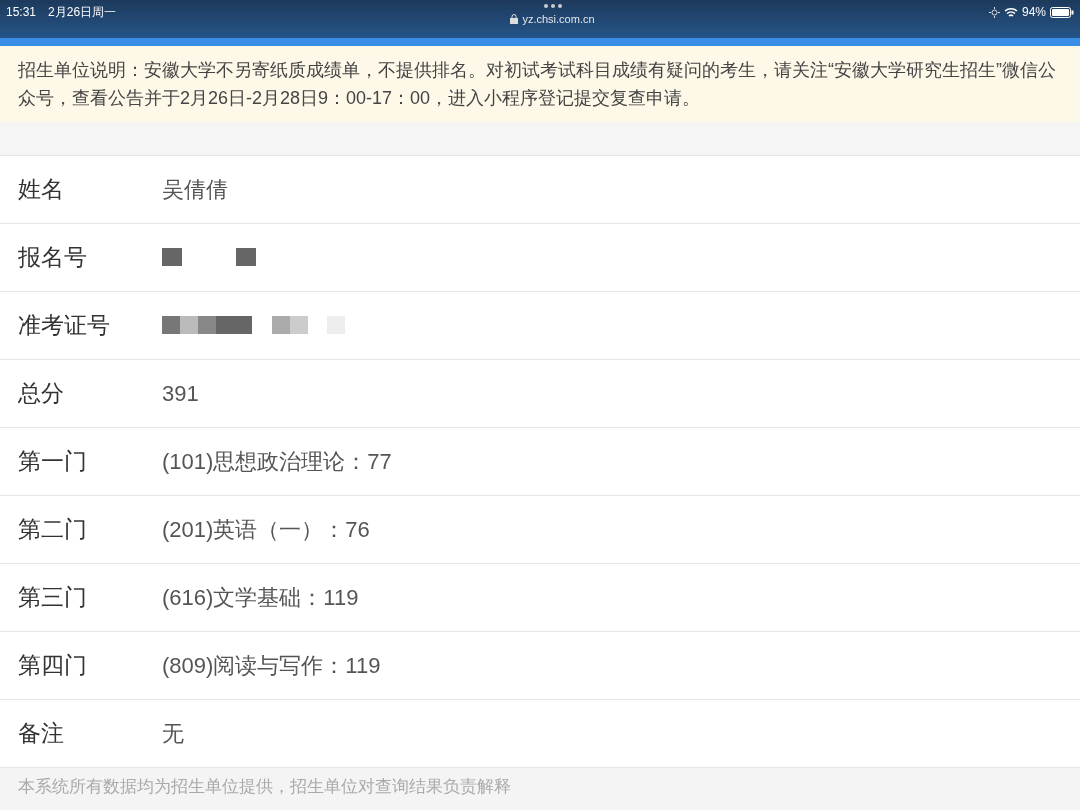 This screenshot has width=1080, height=810. What do you see at coordinates (264, 786) in the screenshot?
I see `footer-text: 本系统所有数据均为招生单位提供，招生单位对查询结果负责解释` at bounding box center [264, 786].